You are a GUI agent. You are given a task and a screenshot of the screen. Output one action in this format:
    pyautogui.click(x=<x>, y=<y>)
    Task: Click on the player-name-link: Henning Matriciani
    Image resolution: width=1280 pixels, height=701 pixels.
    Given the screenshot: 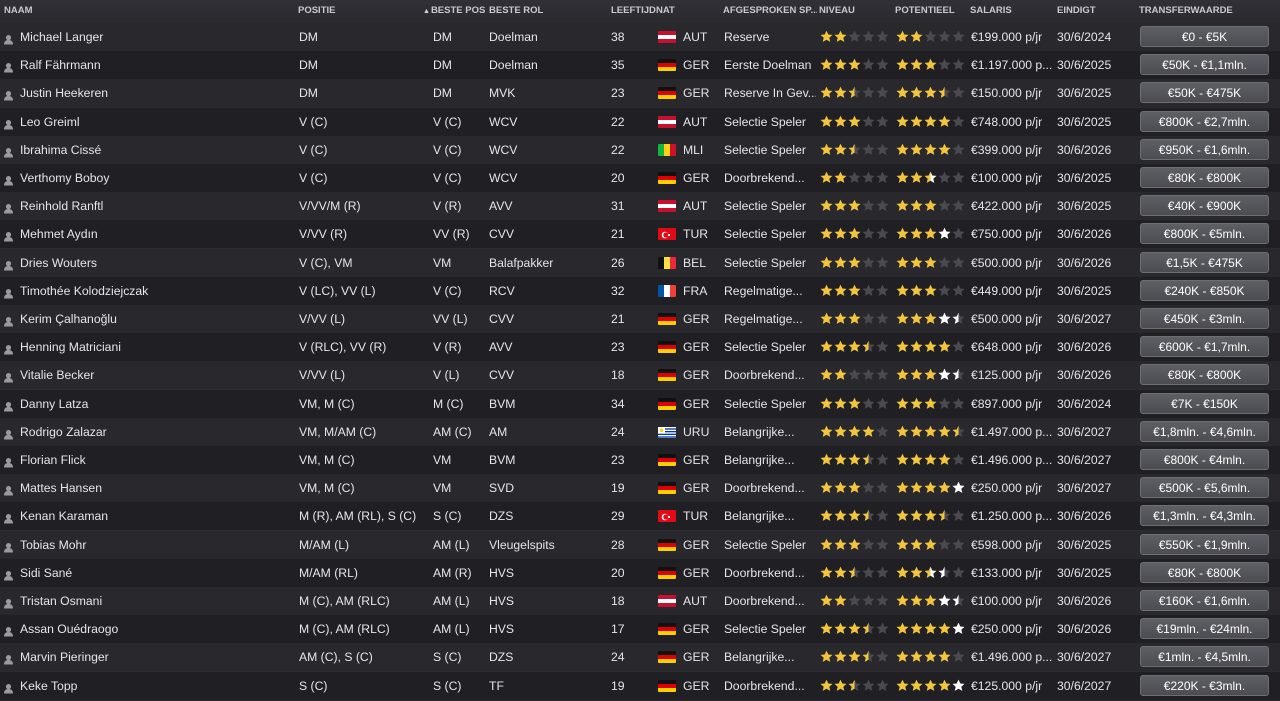 What is the action you would take?
    pyautogui.click(x=155, y=347)
    